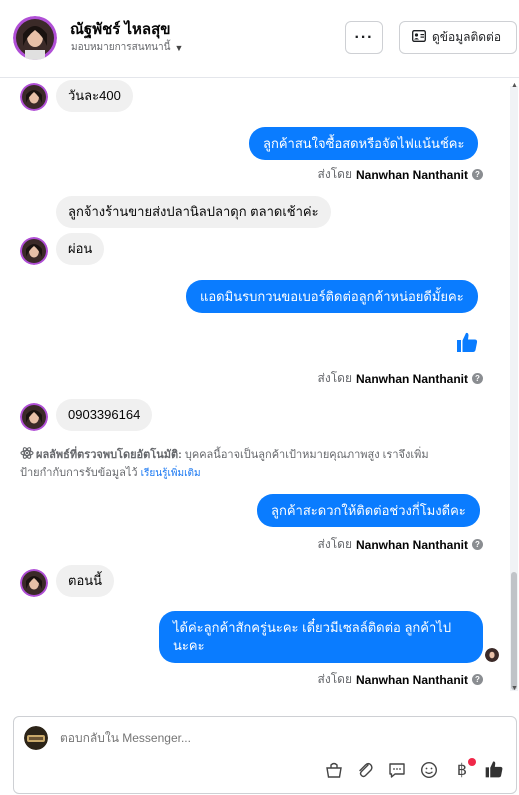  I want to click on caret-down-icon: ▼, so click(179, 47).